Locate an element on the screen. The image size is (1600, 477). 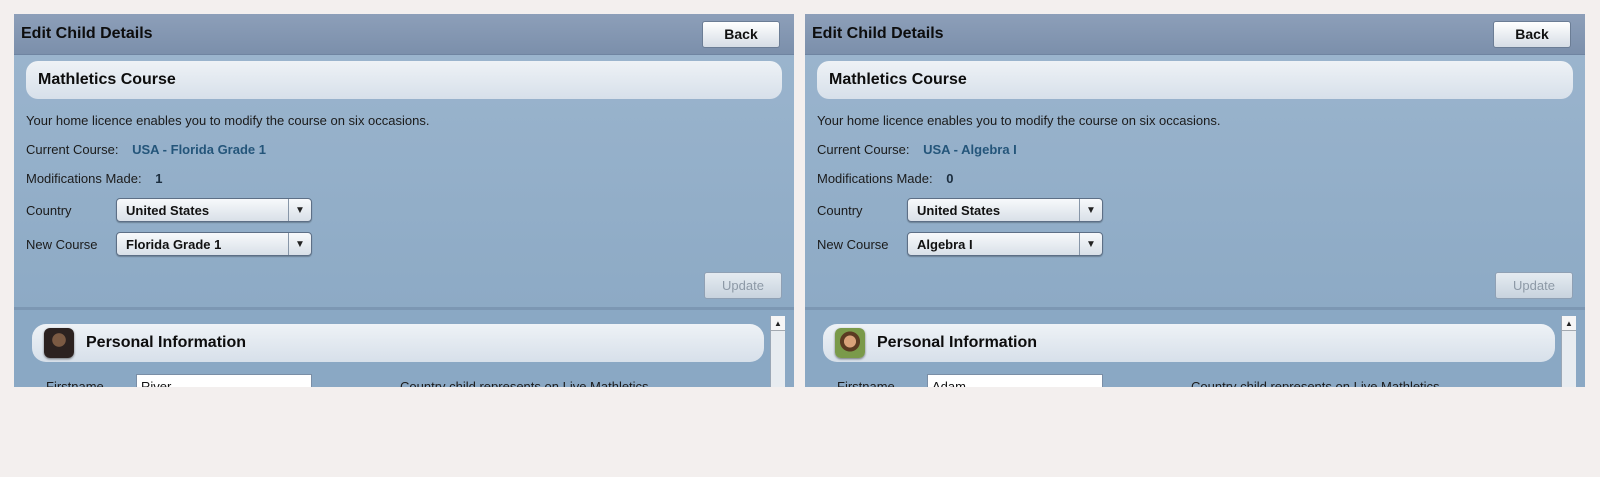
modifications-row: Modifications Made: 0 is located at coordinates (1195, 180).